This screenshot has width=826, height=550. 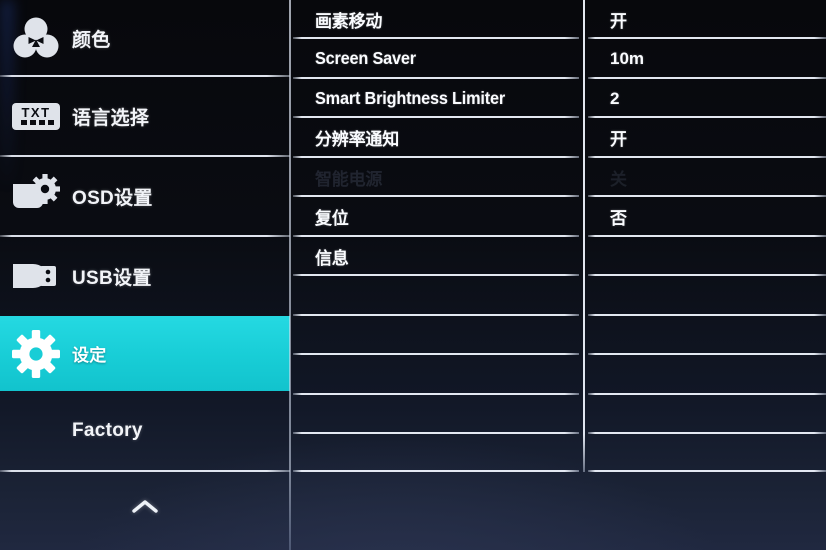 I want to click on menu-row-value: 2, so click(x=615, y=98).